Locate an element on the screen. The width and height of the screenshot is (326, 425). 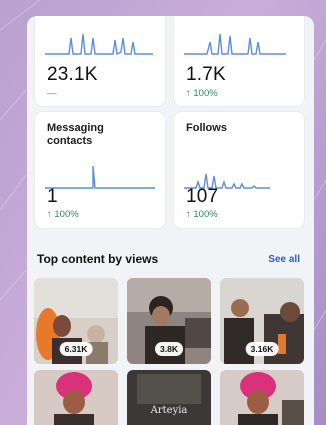
thumbnail-caption: Arteyia is located at coordinates (169, 410).